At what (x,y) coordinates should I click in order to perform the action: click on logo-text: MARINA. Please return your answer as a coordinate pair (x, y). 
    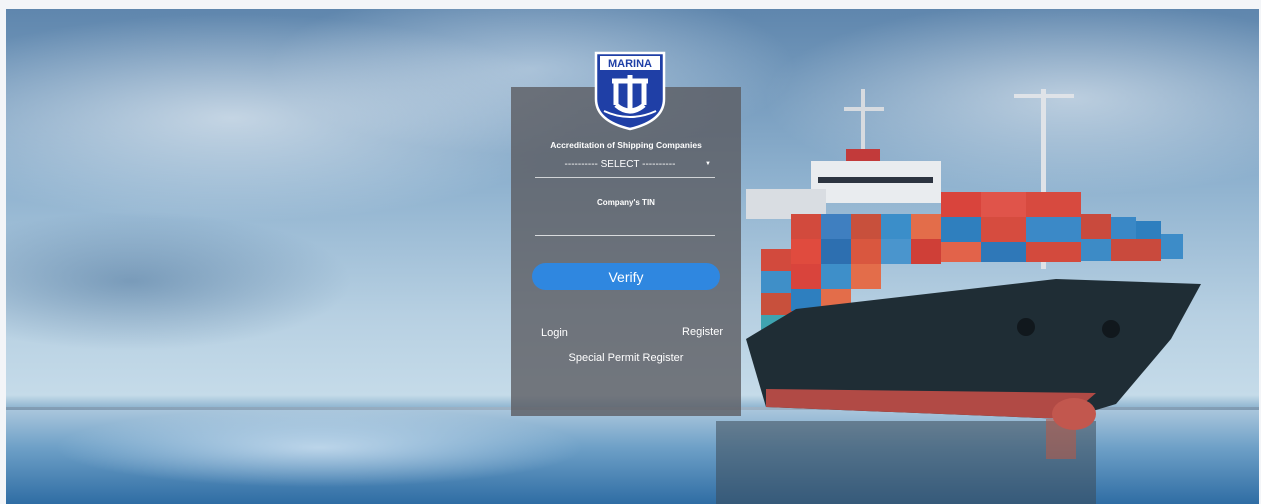
    Looking at the image, I should click on (630, 64).